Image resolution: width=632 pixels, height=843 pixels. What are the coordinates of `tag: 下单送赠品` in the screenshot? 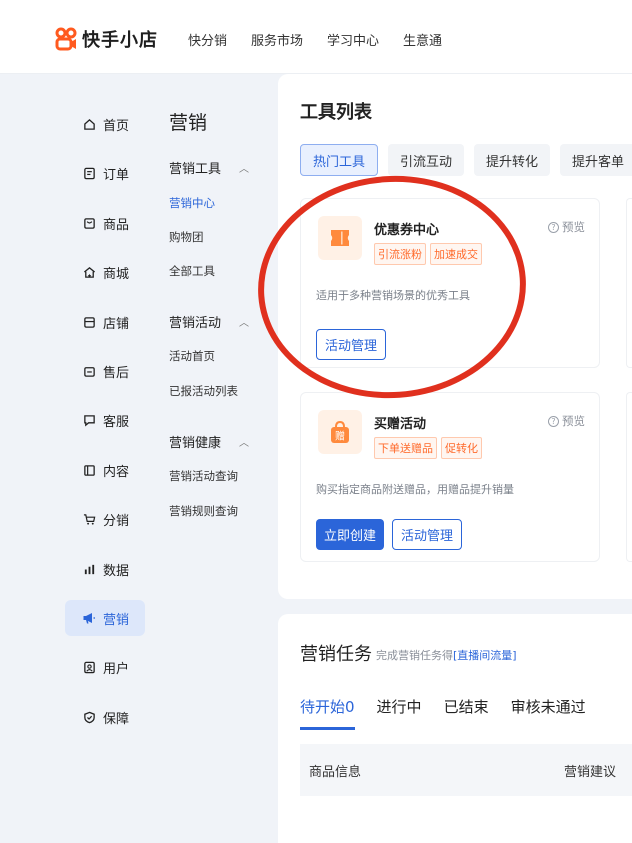 It's located at (405, 448).